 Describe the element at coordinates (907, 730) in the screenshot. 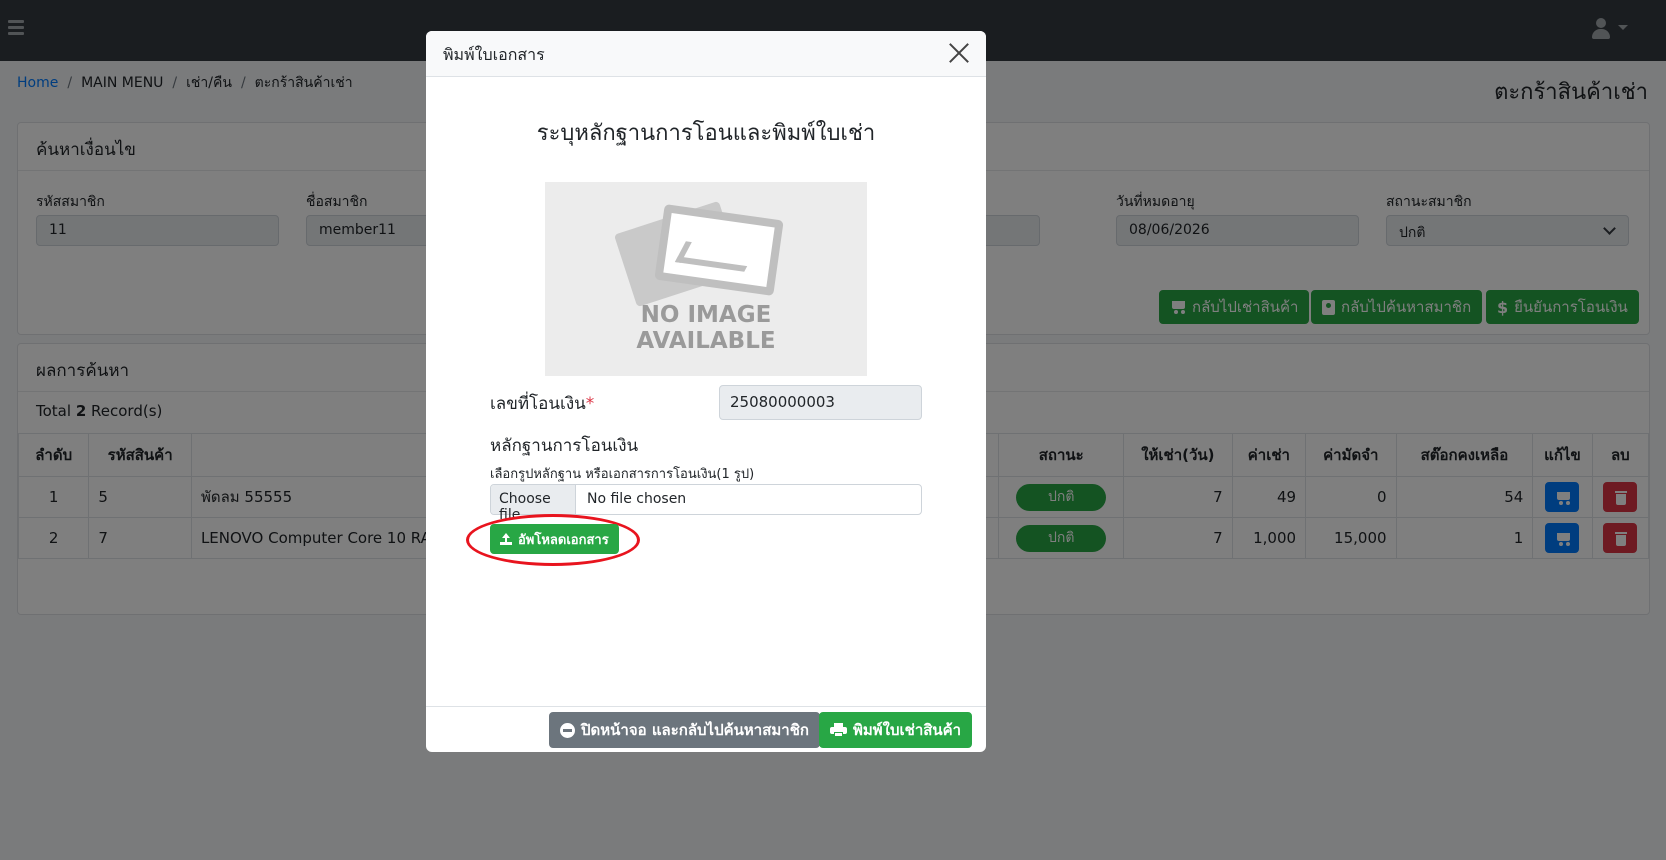

I see `print-rental-label: พิมพ์ใบเช่าสินค้า` at that location.